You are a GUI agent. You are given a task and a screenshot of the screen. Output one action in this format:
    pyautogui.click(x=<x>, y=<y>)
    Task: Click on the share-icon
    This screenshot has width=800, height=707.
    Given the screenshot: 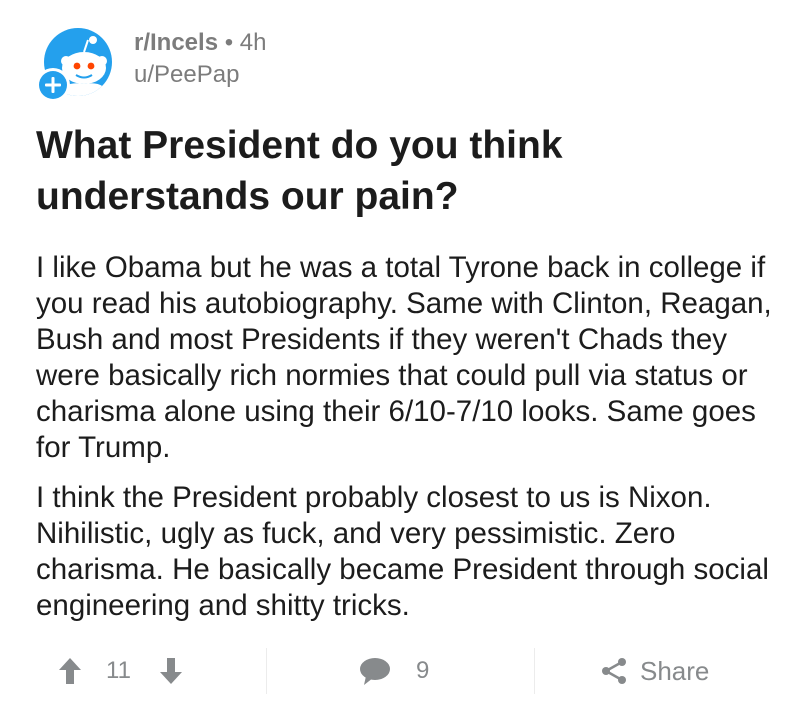 What is the action you would take?
    pyautogui.click(x=614, y=671)
    